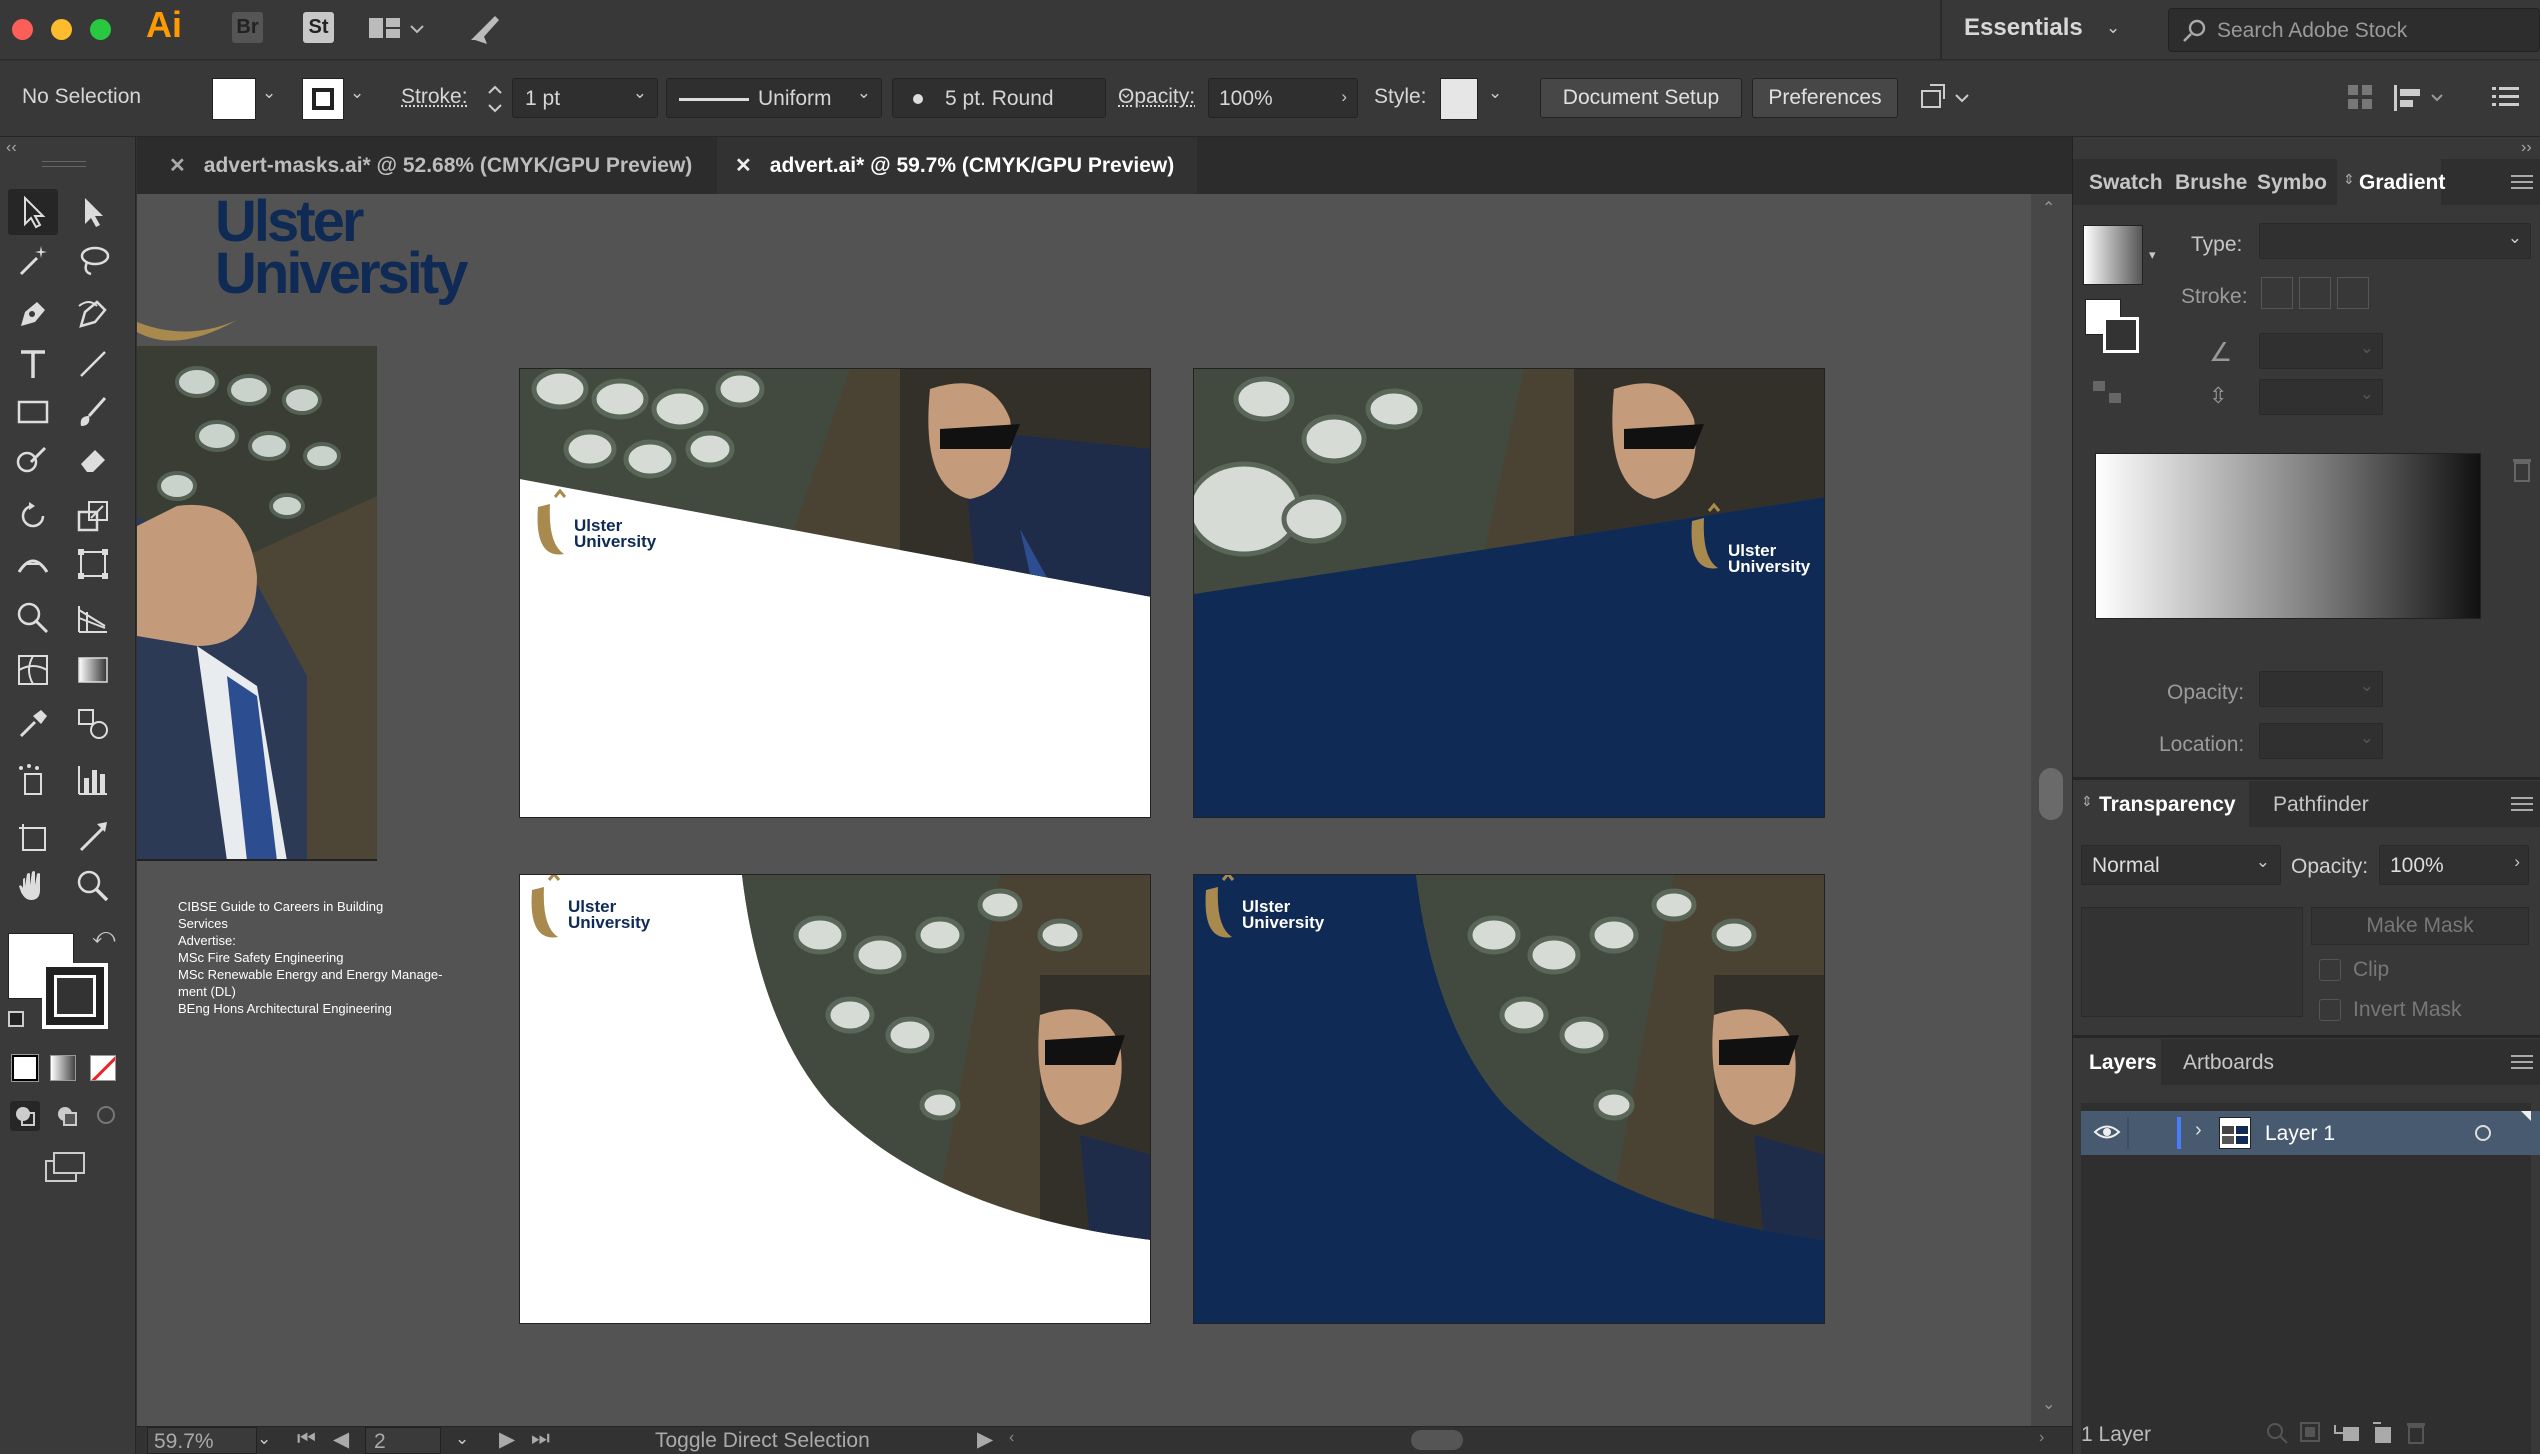 The image size is (2540, 1454). Describe the element at coordinates (107, 1118) in the screenshot. I see `draw-inside-icon` at that location.